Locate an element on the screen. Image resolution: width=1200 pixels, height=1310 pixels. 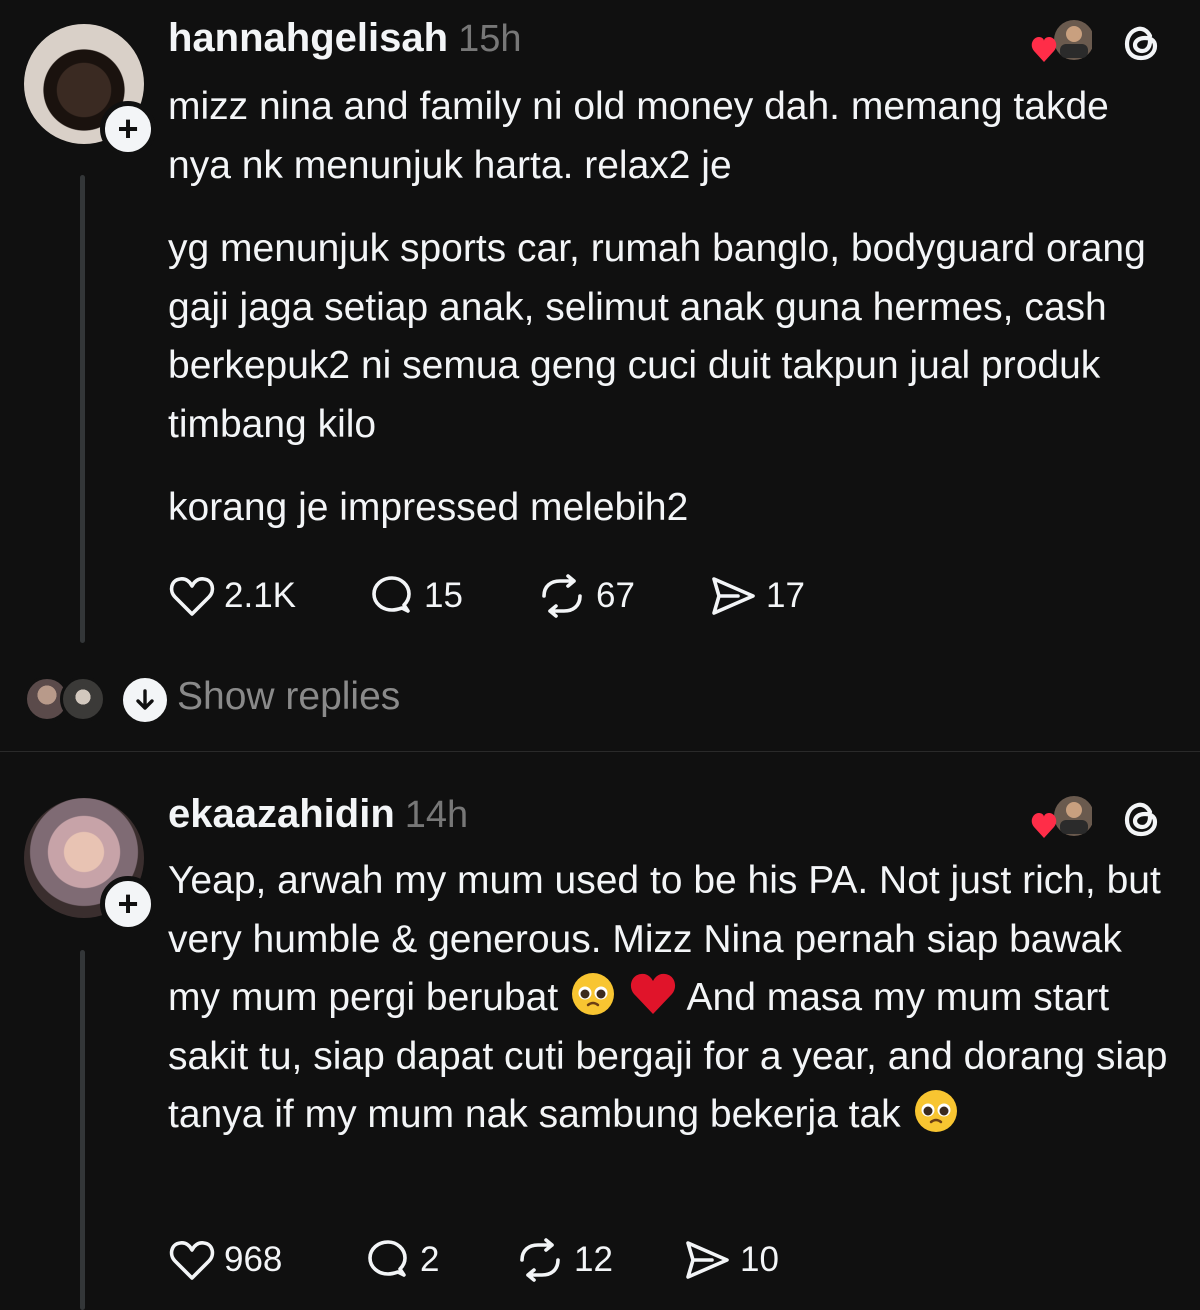
username: ekaazahidin is located at coordinates (281, 814).